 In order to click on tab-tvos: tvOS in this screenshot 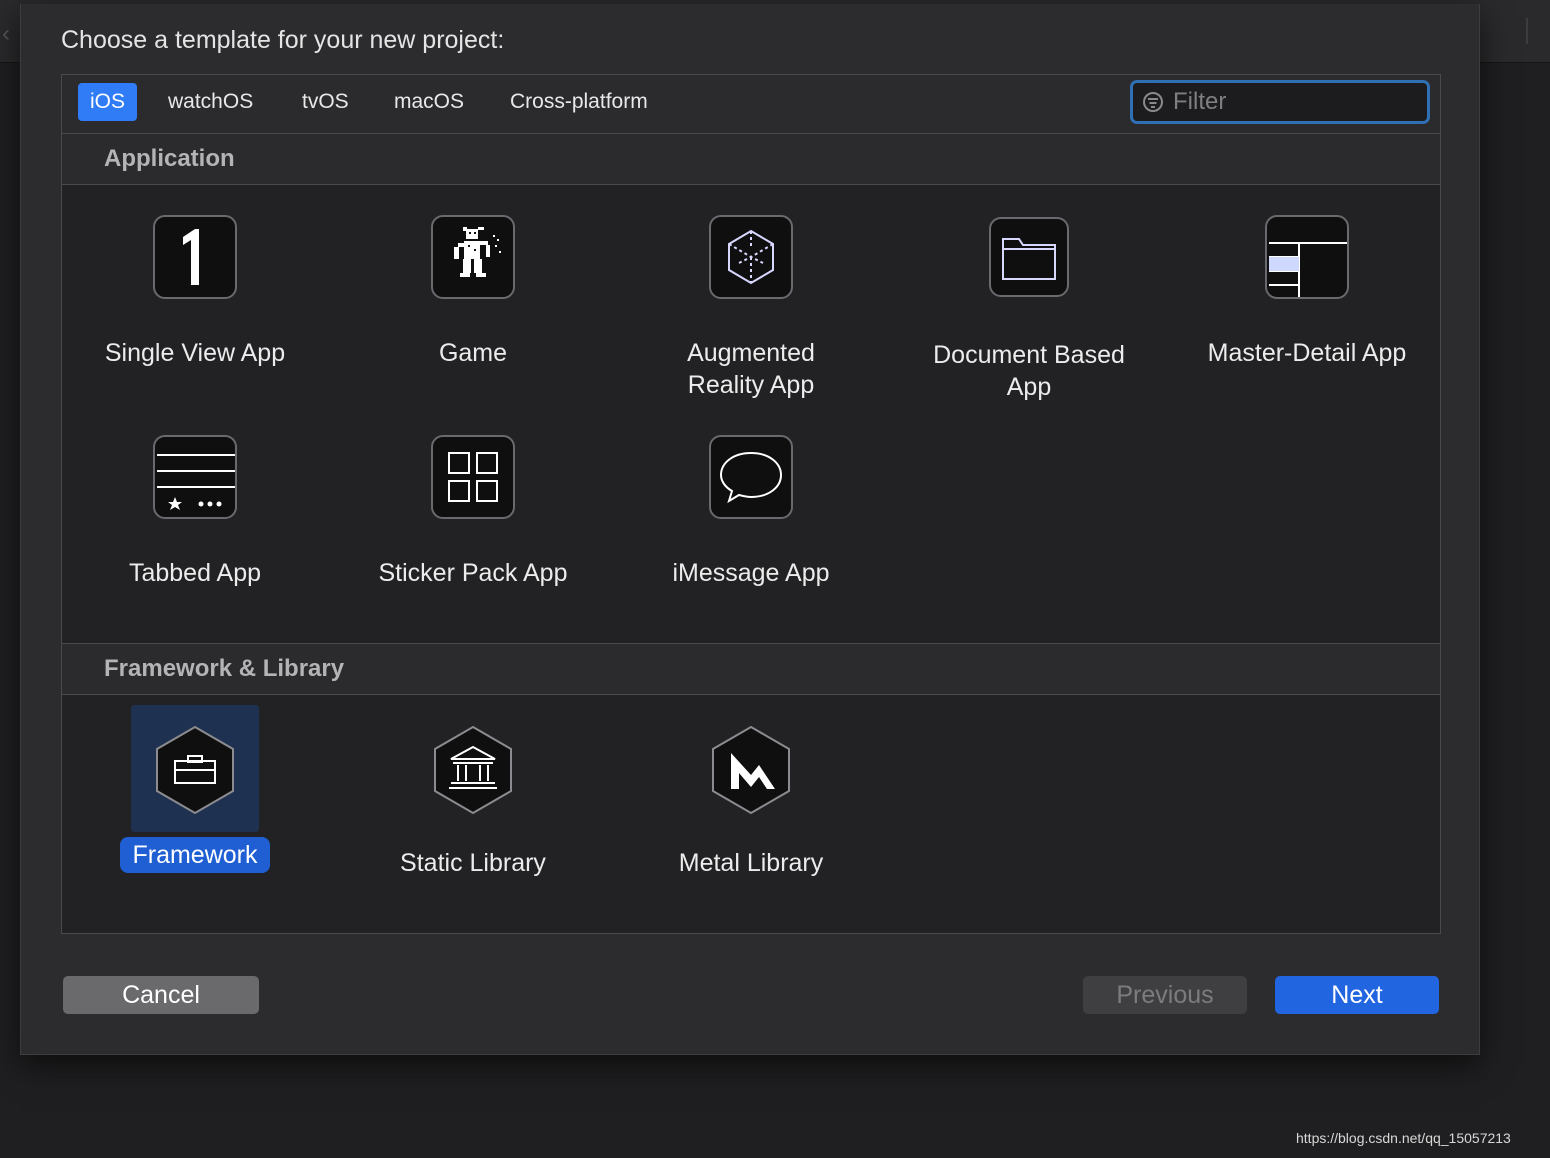, I will do `click(325, 102)`.